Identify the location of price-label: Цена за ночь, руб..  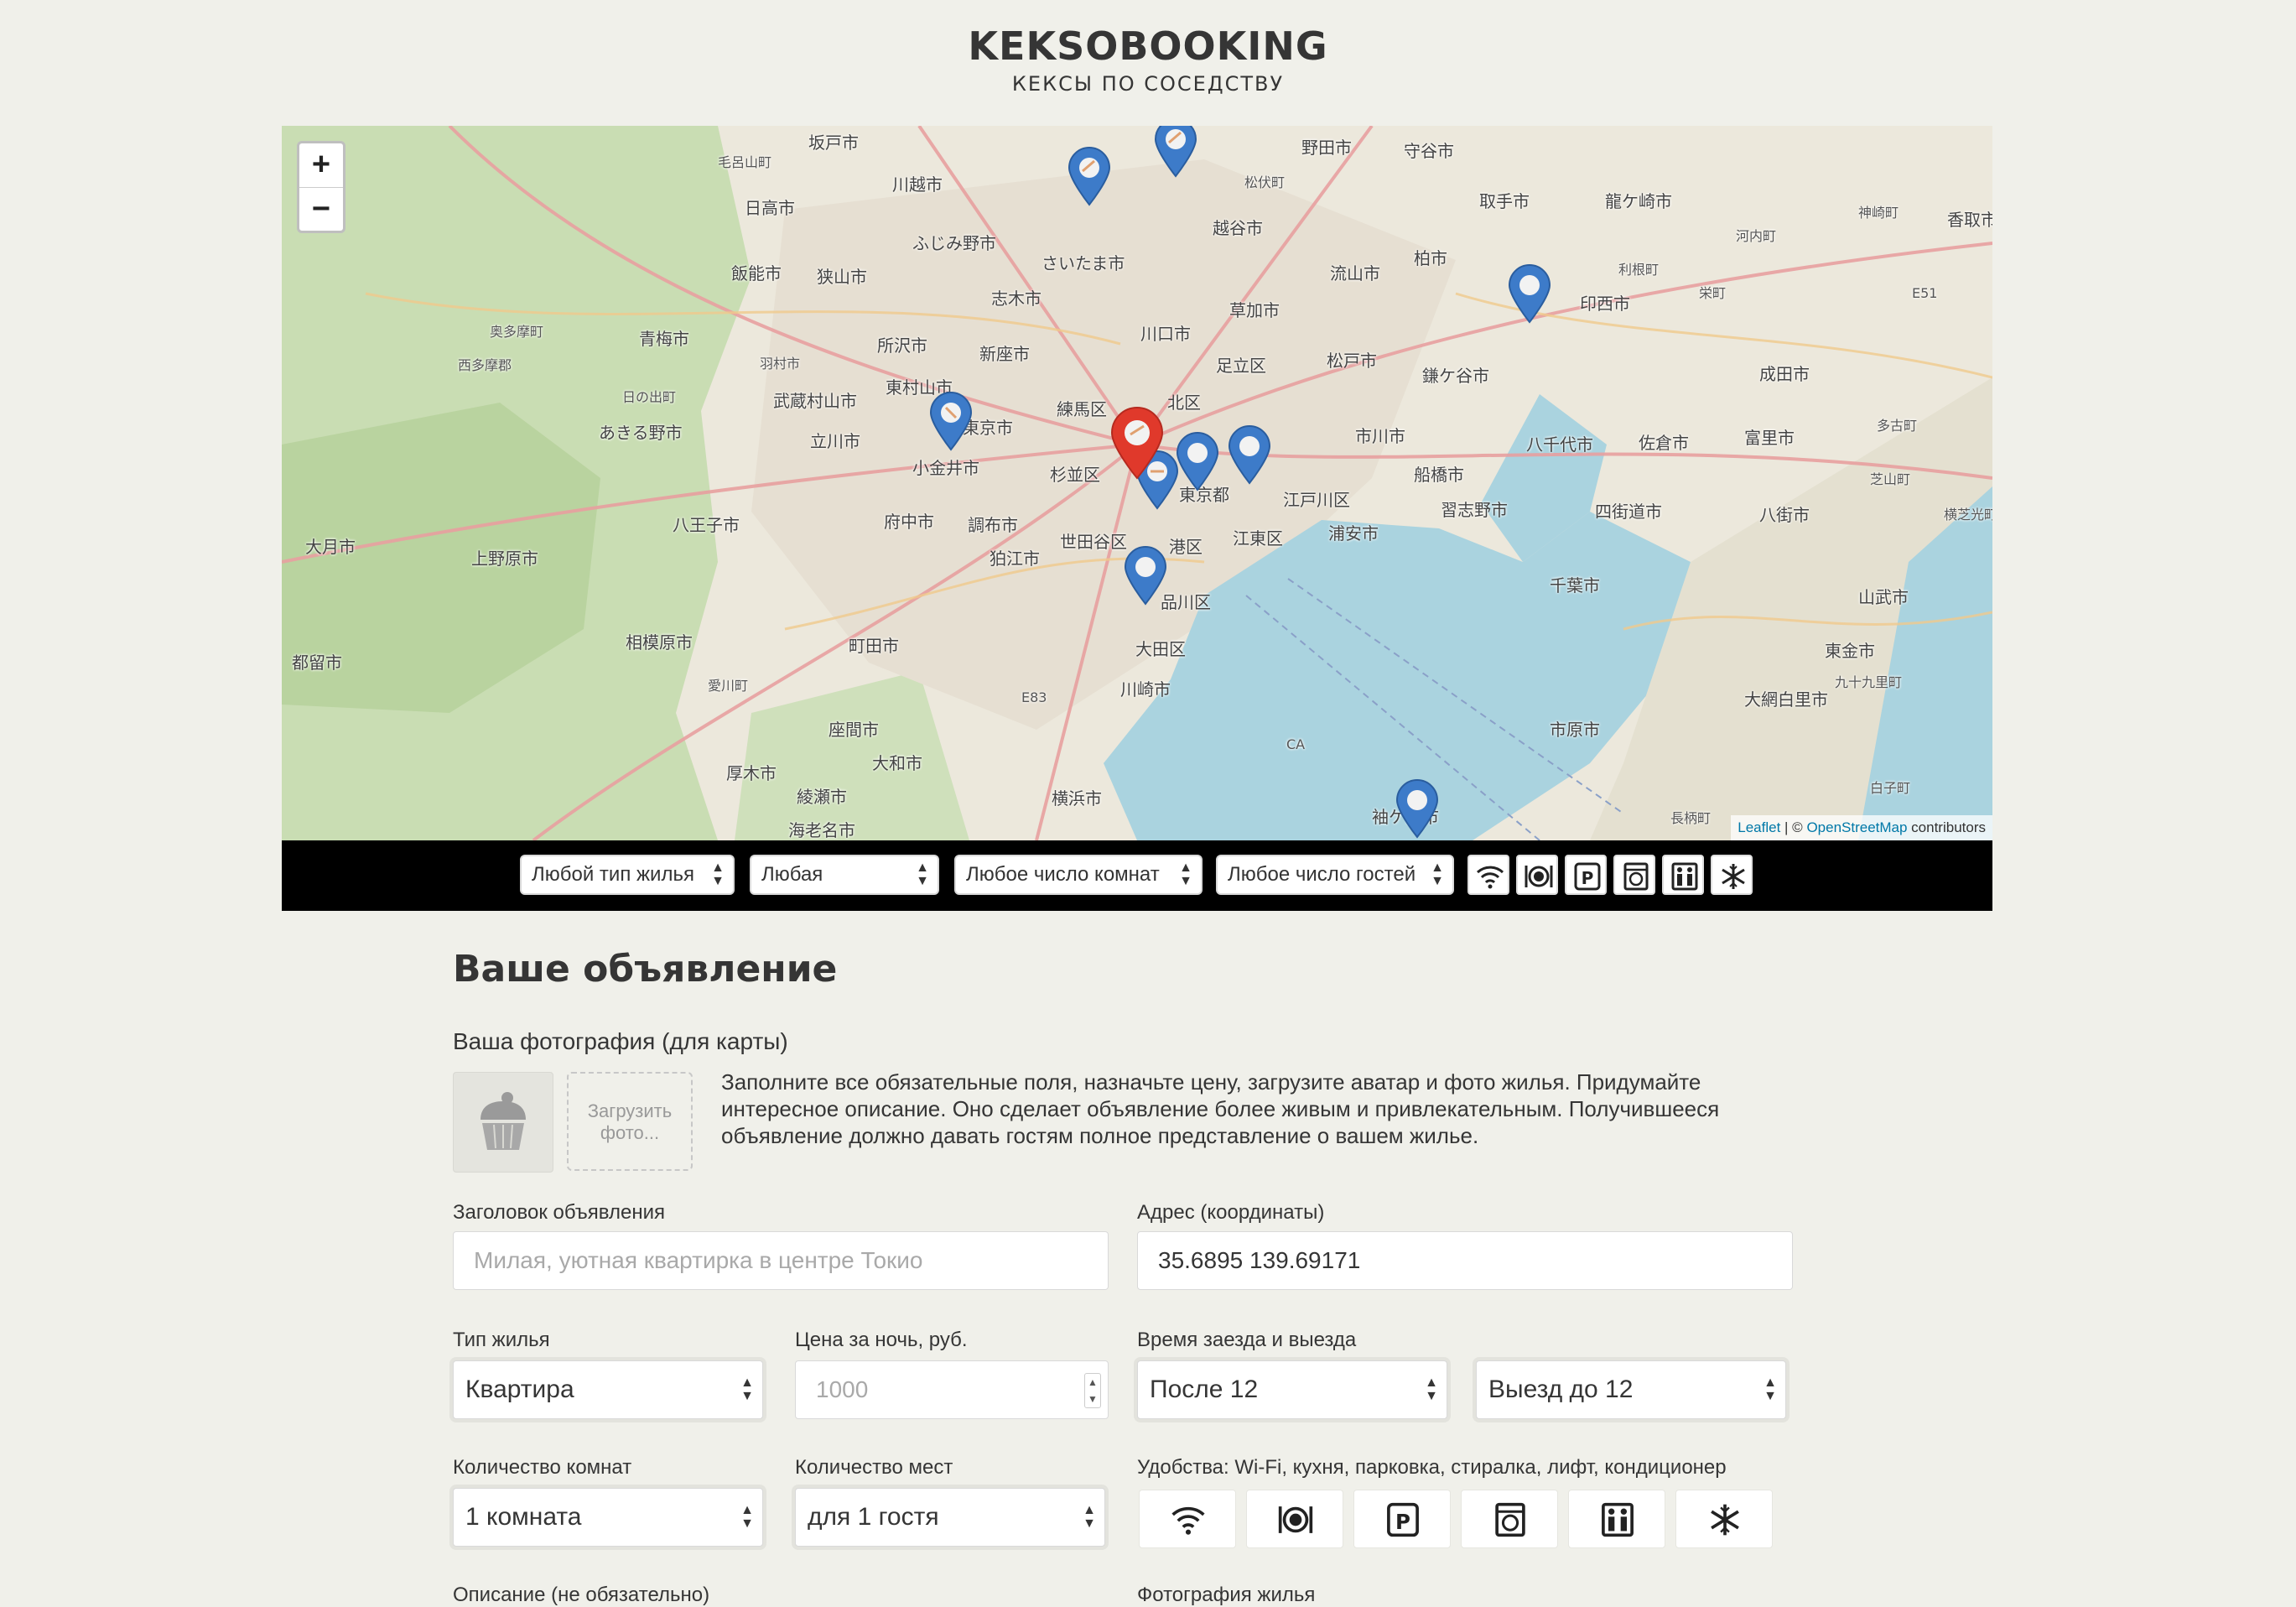
(881, 1340).